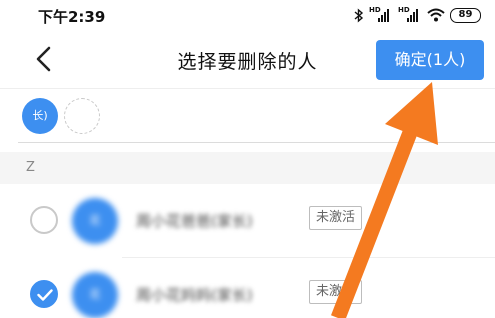 Image resolution: width=495 pixels, height=318 pixels. I want to click on divider, so click(256, 142).